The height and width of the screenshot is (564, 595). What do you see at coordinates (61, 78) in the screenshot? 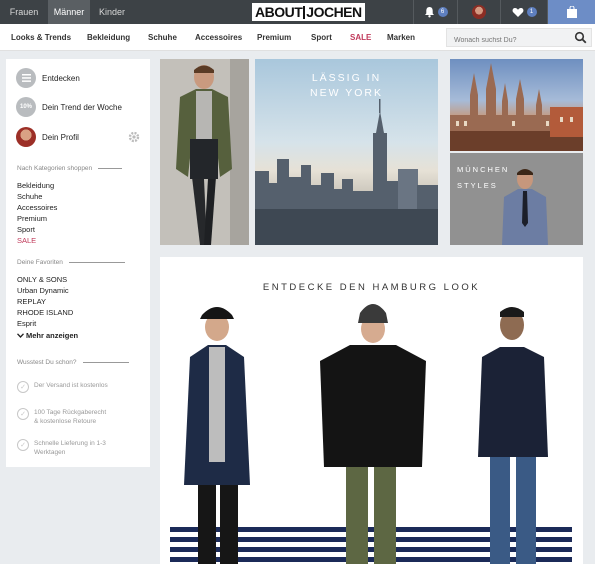
I see `sidebar-item-label: Entdecken` at bounding box center [61, 78].